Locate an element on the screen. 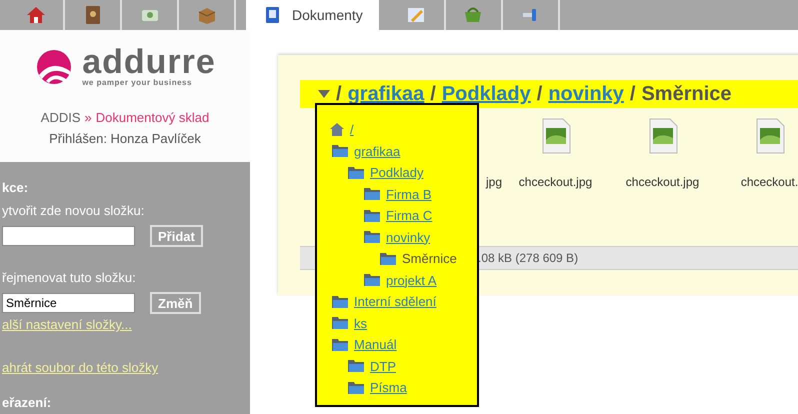 This screenshot has width=798, height=414. field-label: řejmenovat tuto složku: is located at coordinates (69, 278).